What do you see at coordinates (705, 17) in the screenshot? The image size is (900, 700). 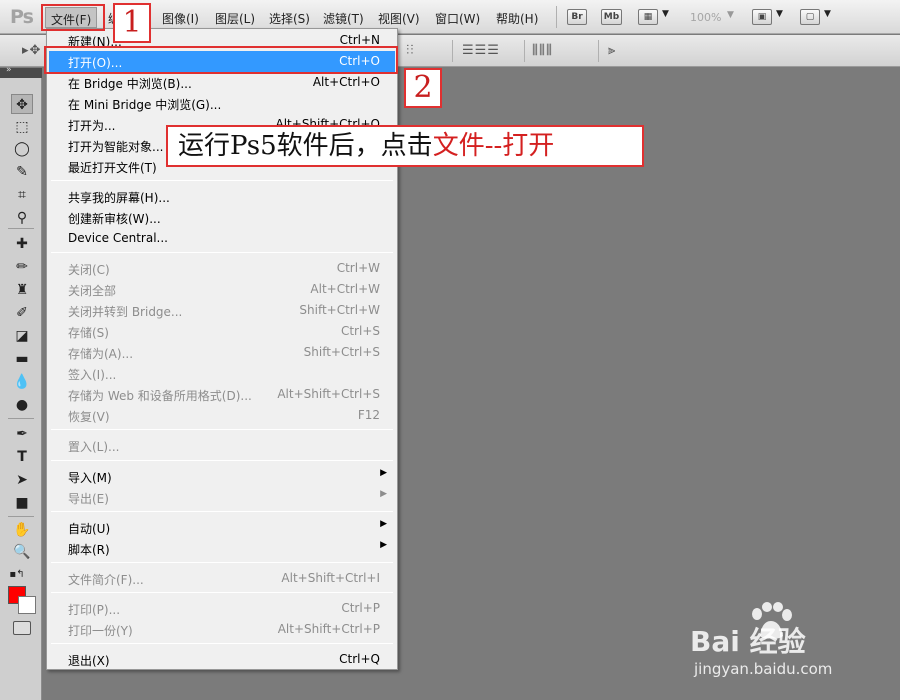 I see `zoom-level: 100%` at bounding box center [705, 17].